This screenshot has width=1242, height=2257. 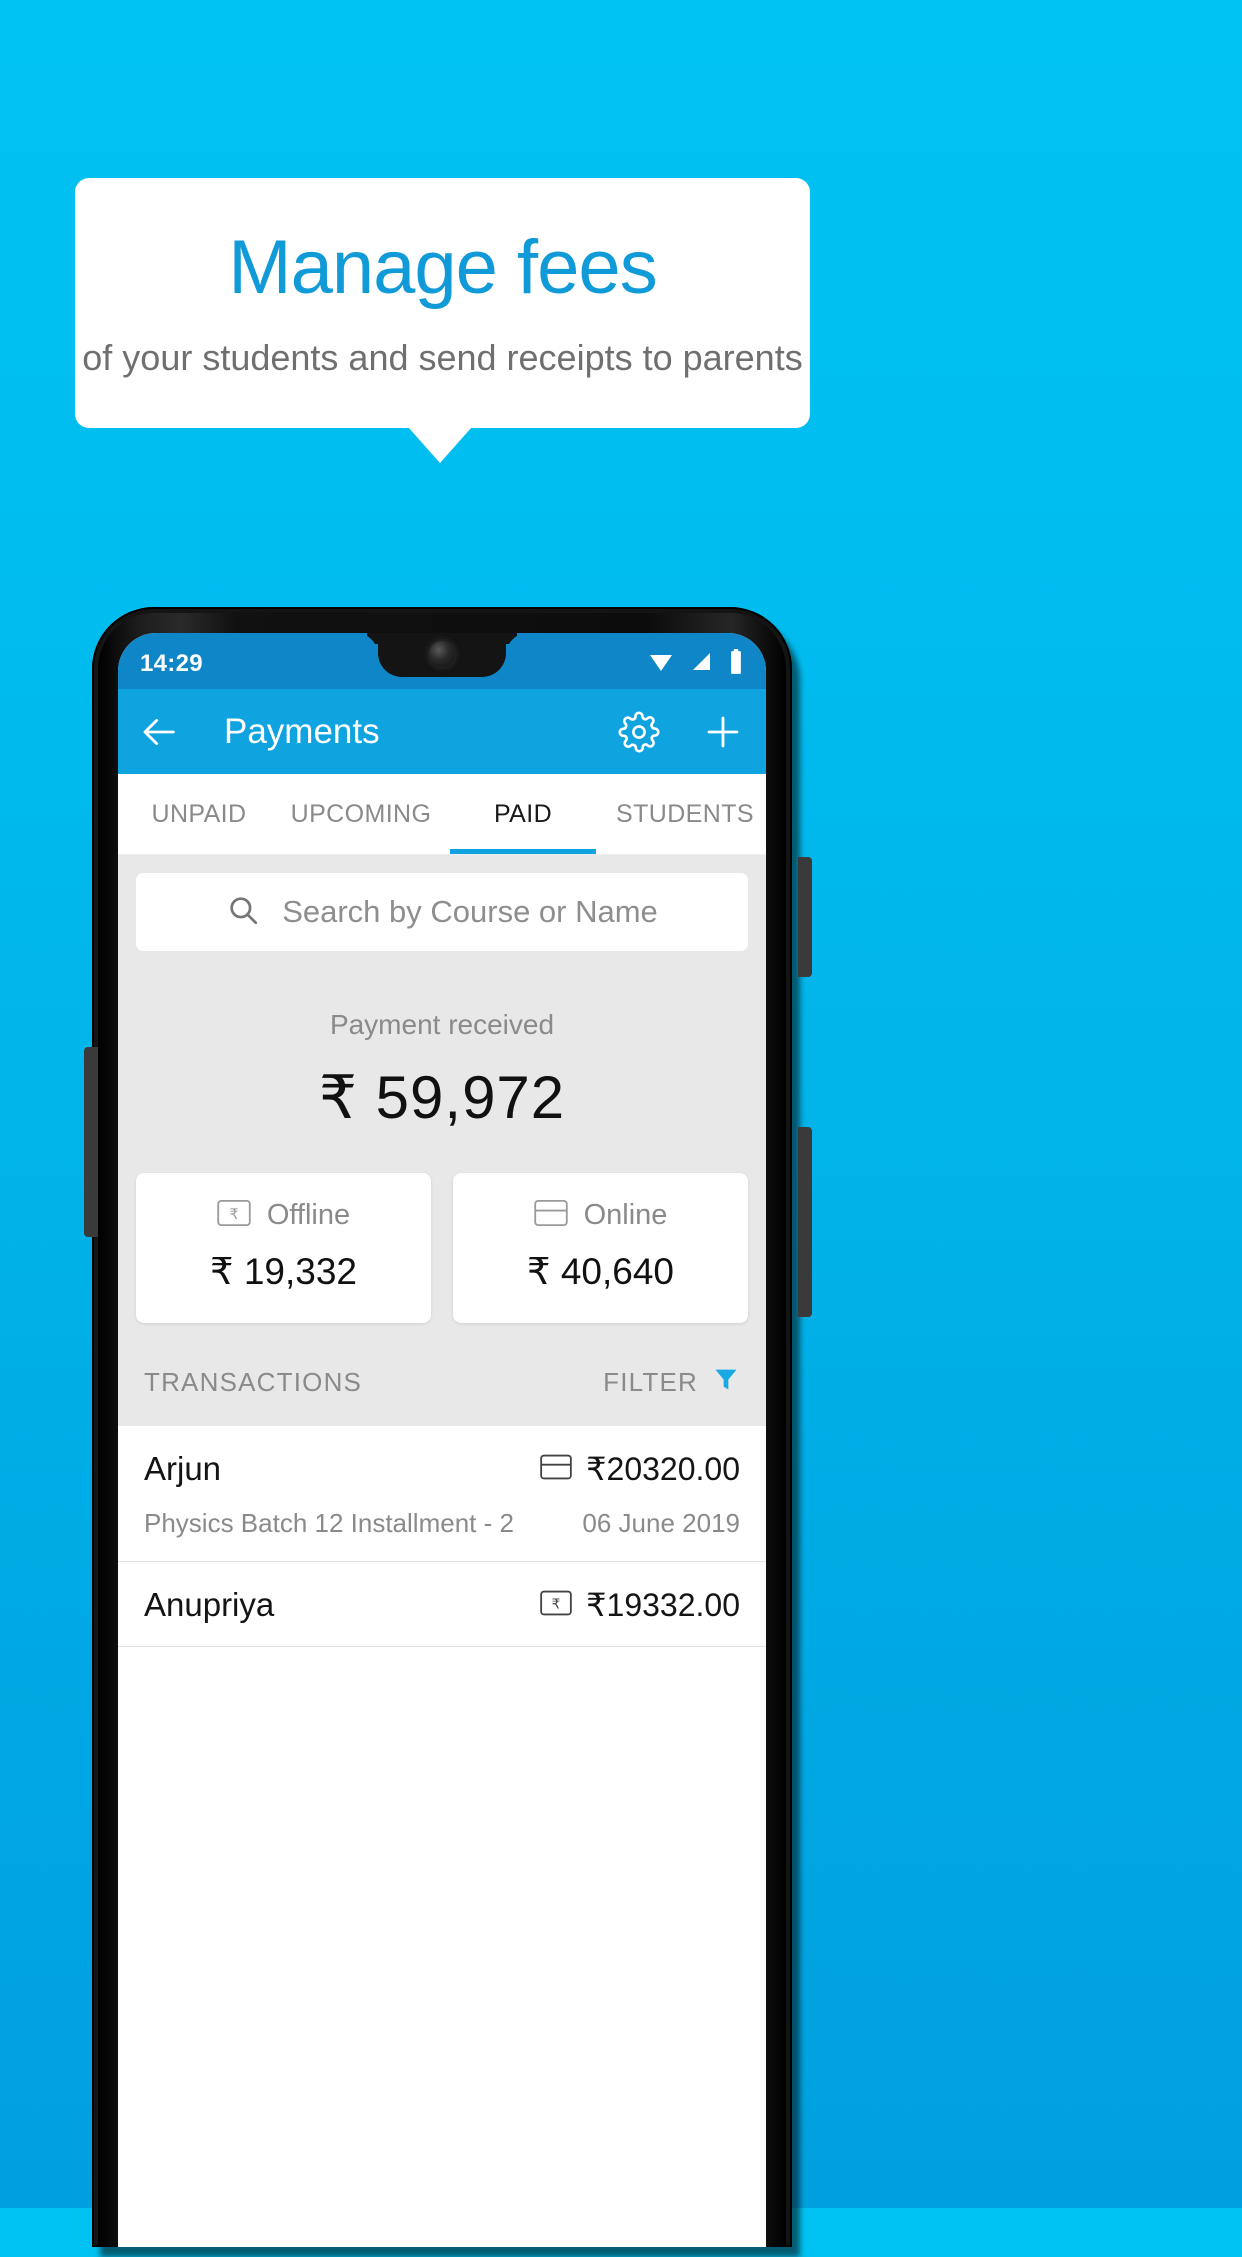 I want to click on wifi-icon, so click(x=661, y=664).